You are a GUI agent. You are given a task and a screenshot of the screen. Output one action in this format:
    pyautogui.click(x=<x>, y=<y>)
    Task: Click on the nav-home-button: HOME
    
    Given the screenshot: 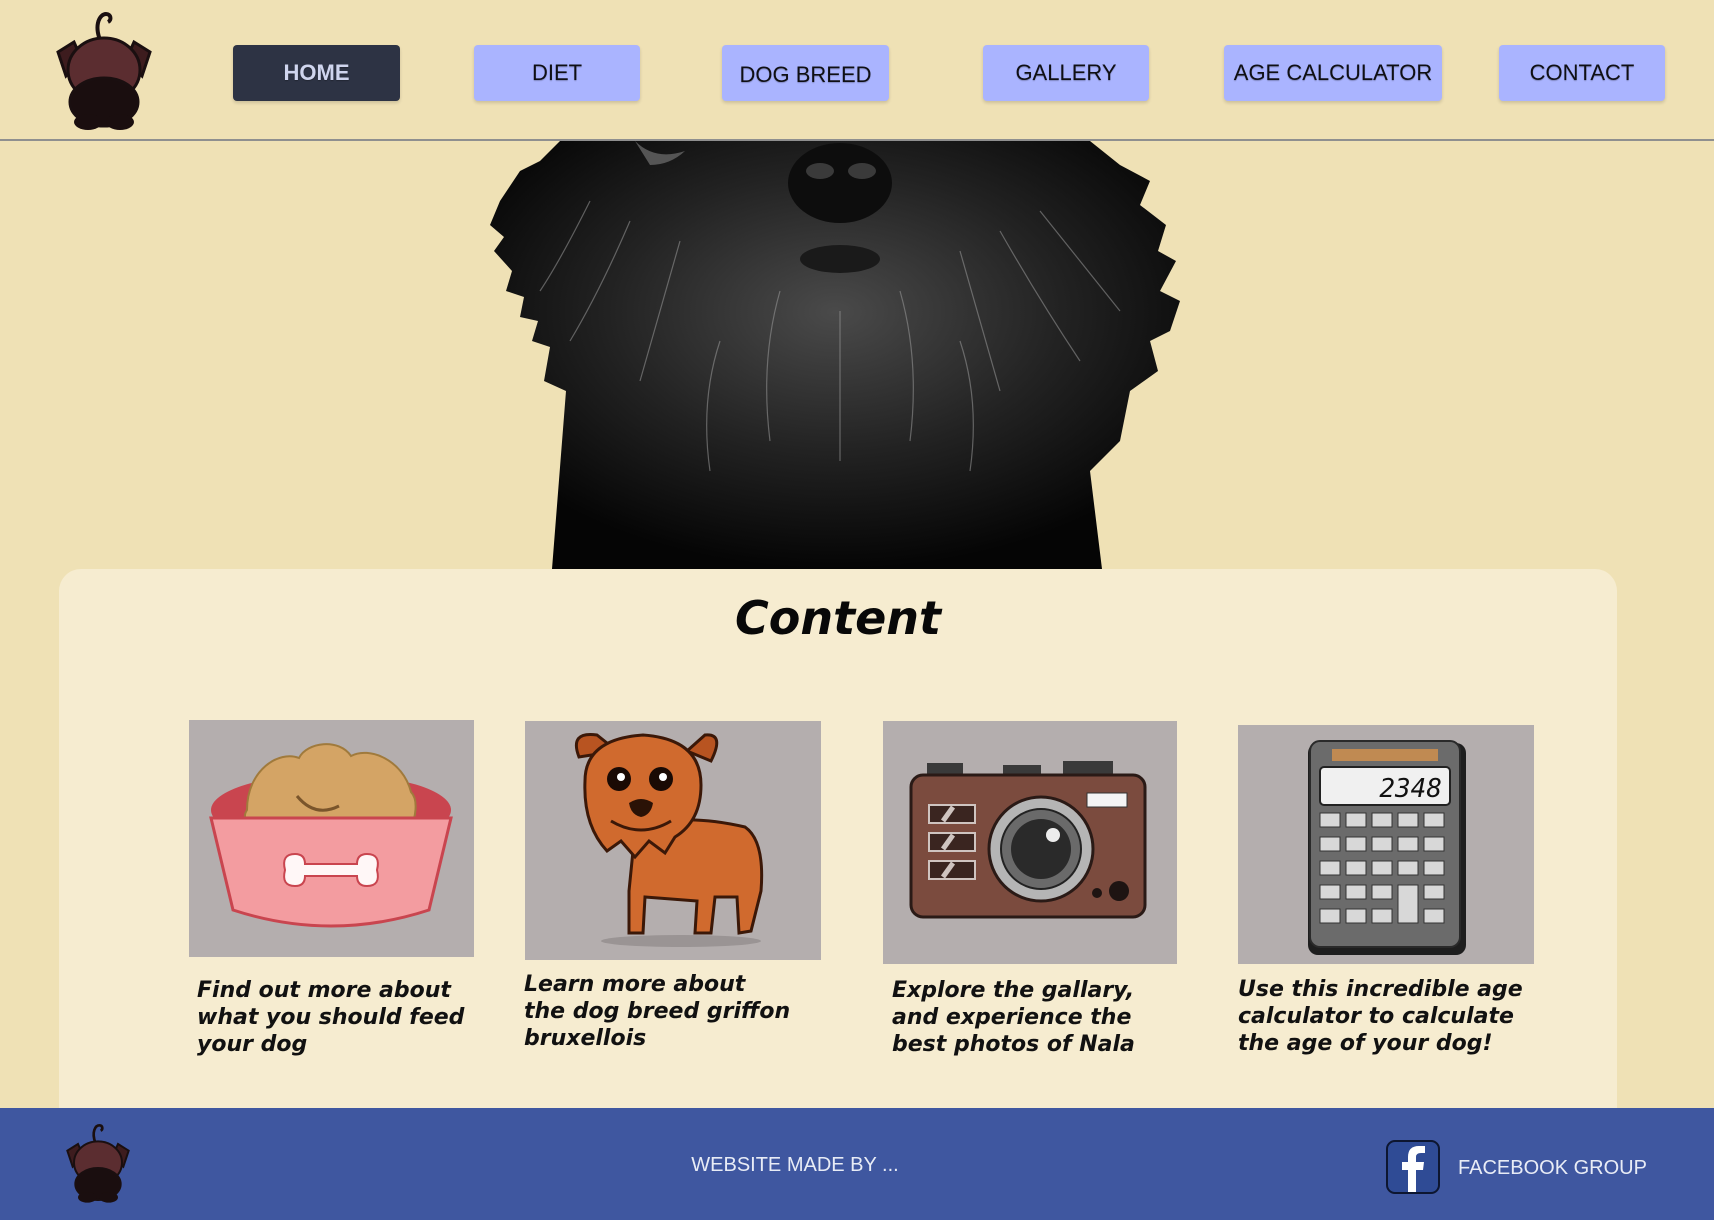 What is the action you would take?
    pyautogui.click(x=316, y=73)
    